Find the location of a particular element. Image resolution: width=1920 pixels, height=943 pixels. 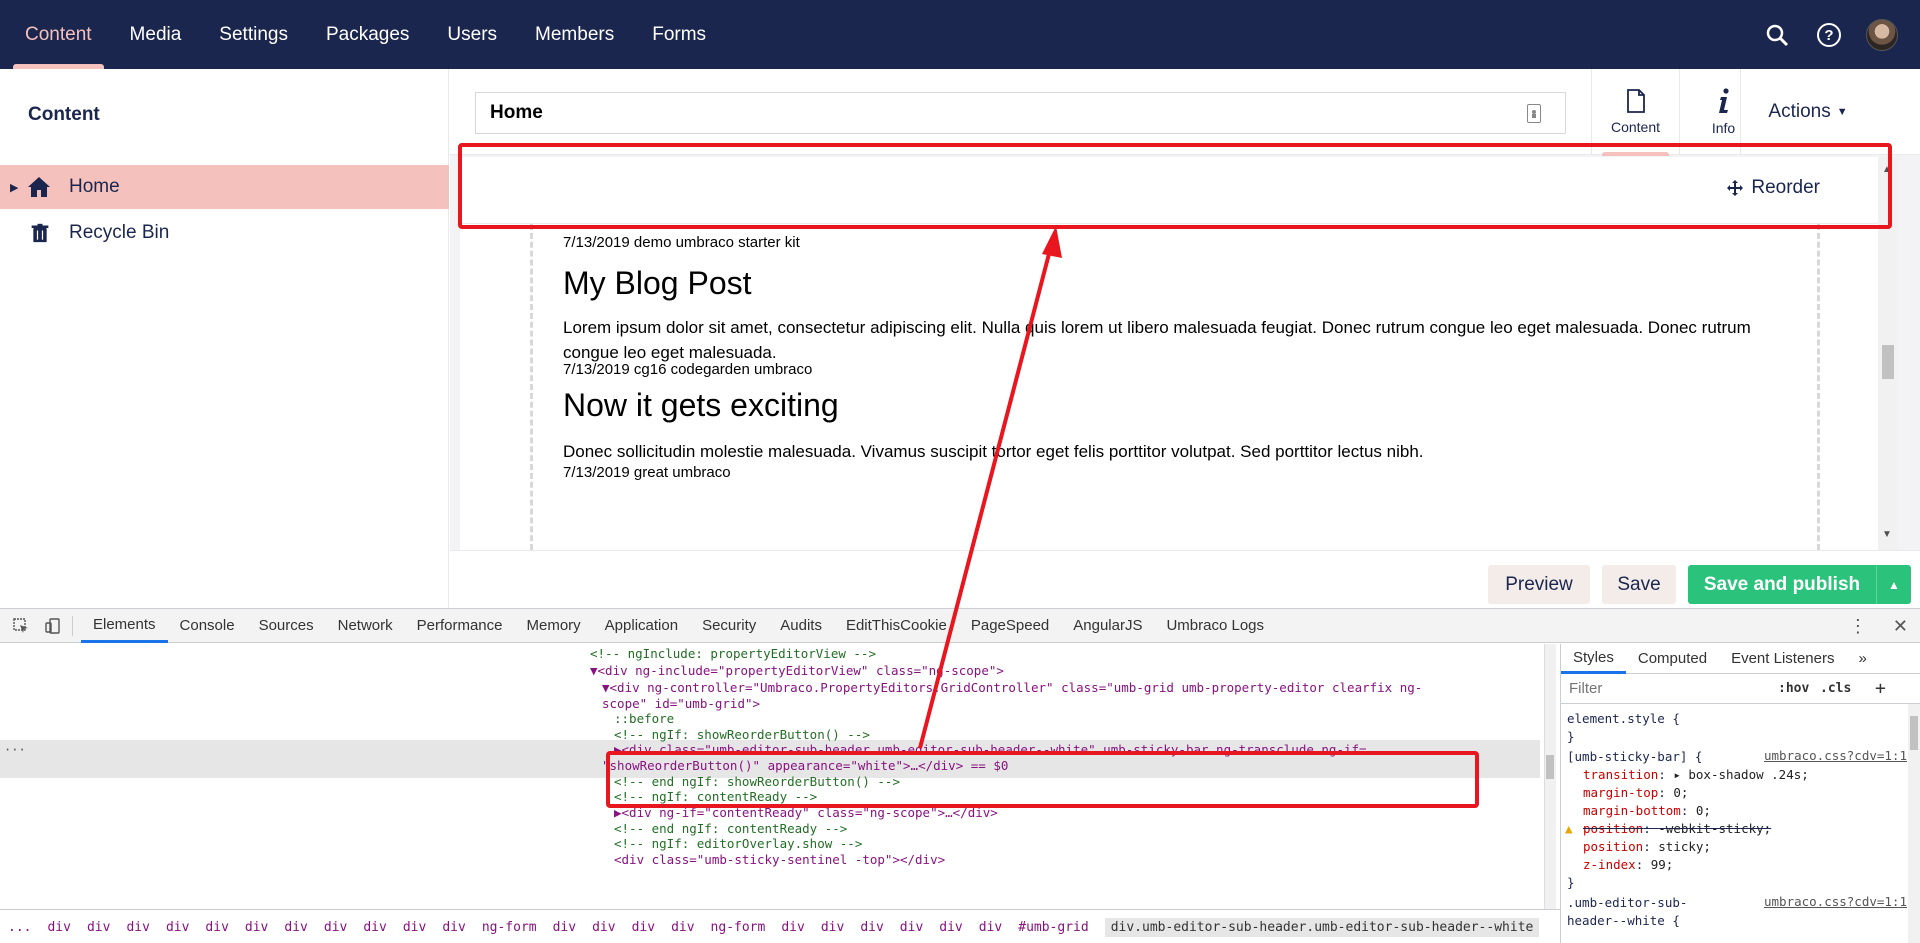

css-property: margin-bottom: 0; is located at coordinates (1647, 811).